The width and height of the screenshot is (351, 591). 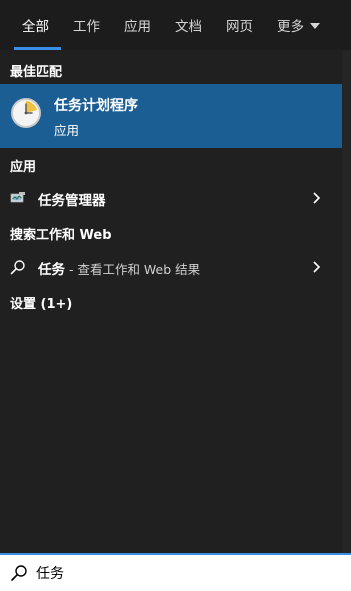 I want to click on chevron-down-icon, so click(x=315, y=26).